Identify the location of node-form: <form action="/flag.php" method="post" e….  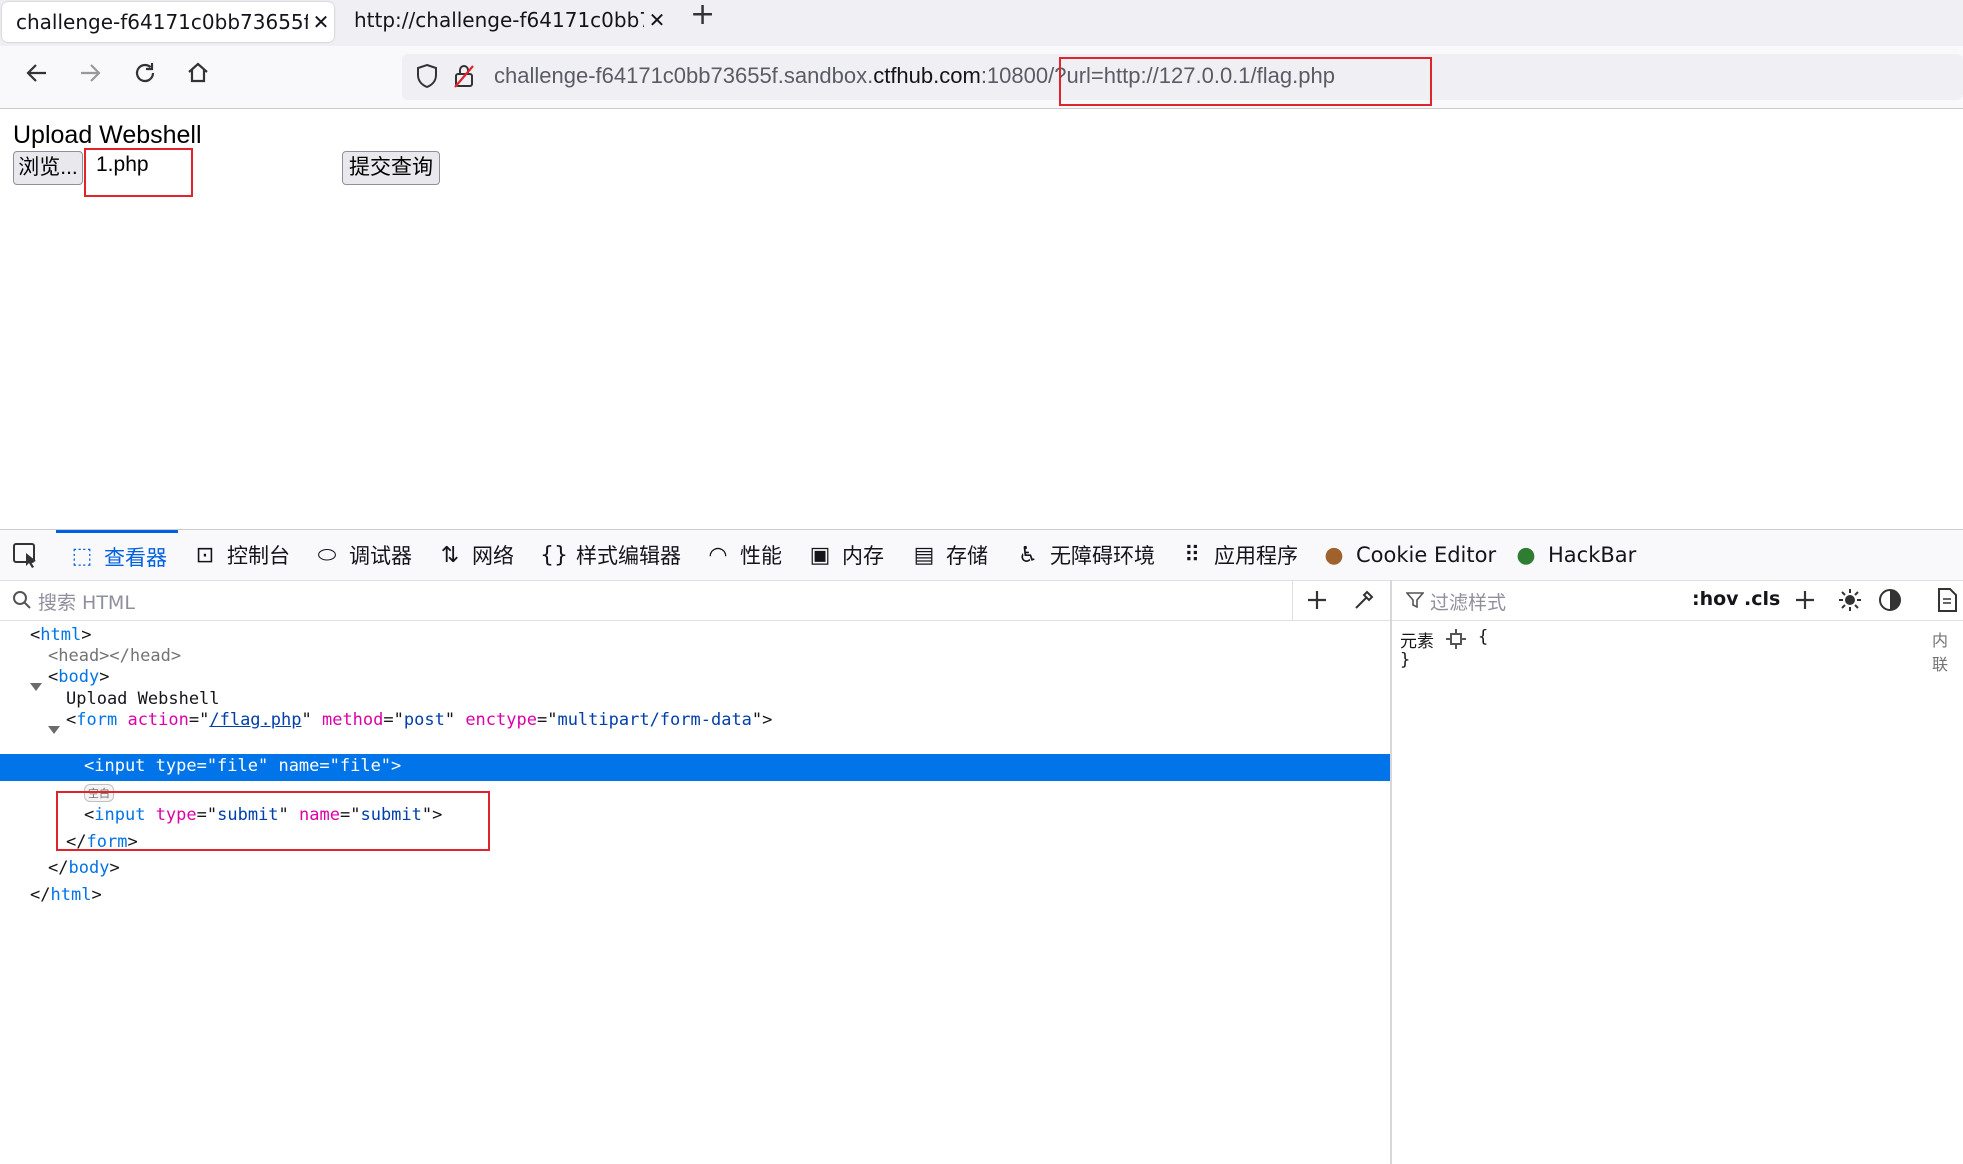
(419, 720).